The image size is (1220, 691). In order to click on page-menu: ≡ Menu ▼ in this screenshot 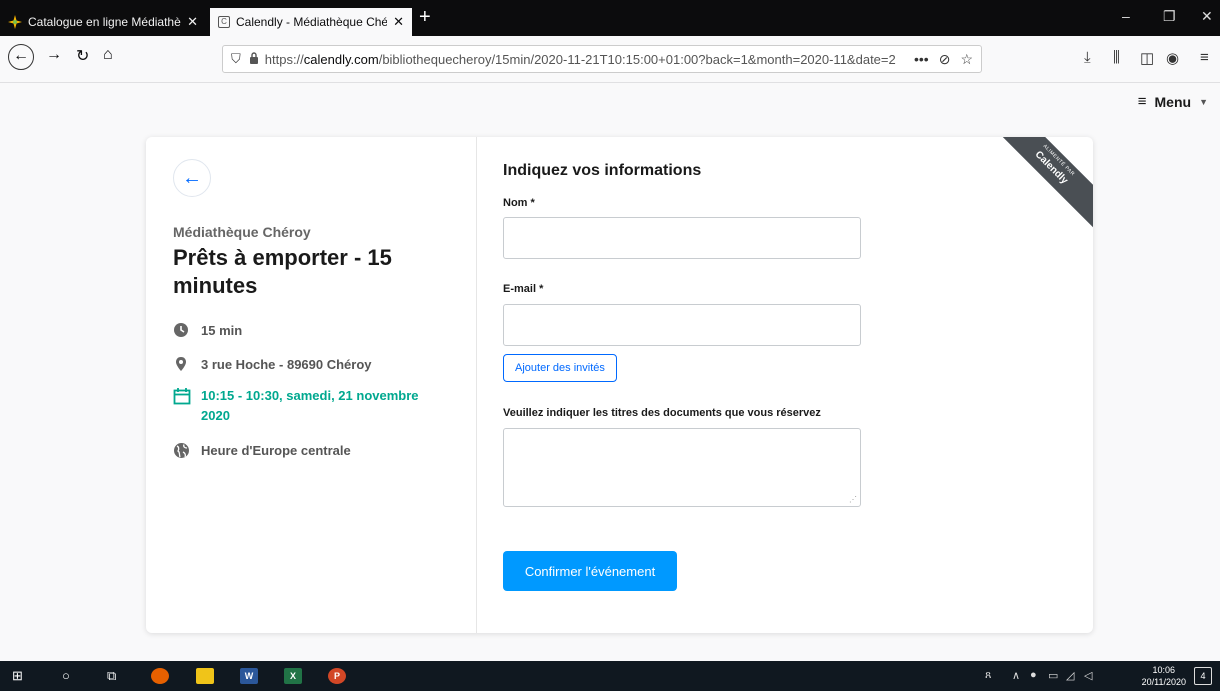, I will do `click(1173, 101)`.